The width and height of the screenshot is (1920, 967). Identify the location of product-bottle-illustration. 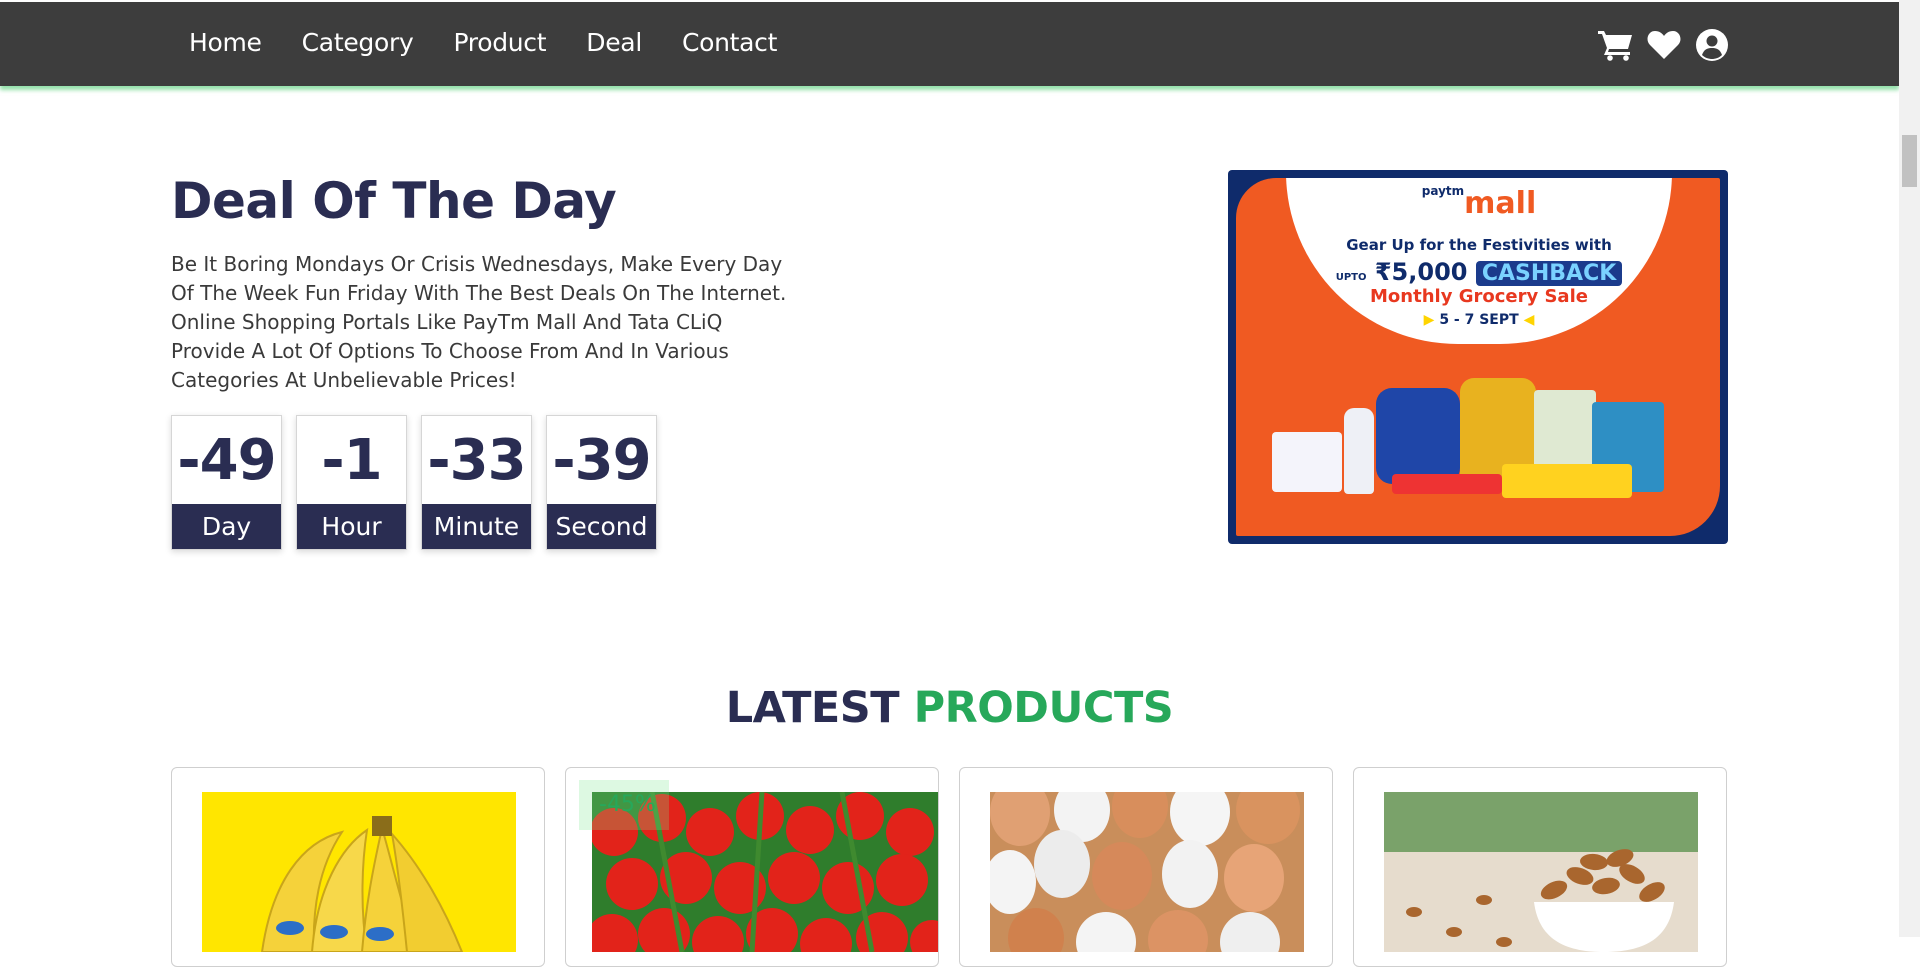
(1359, 451).